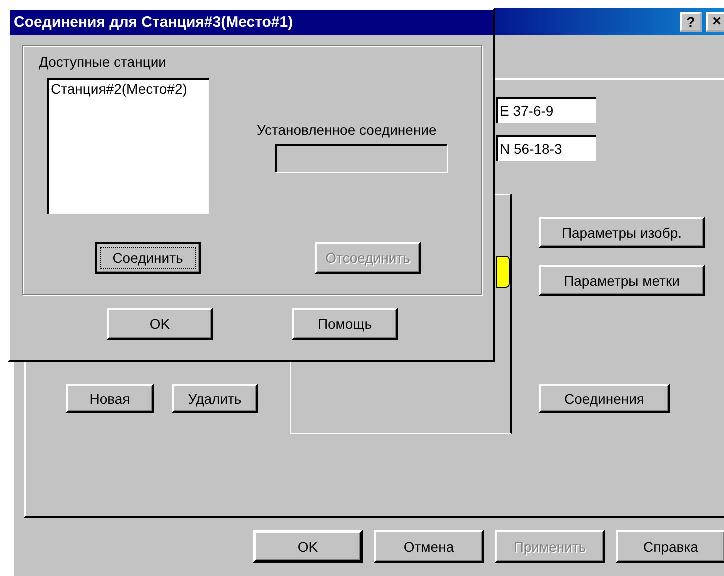  I want to click on coordinate-field: N 56-18-3, so click(546, 148).